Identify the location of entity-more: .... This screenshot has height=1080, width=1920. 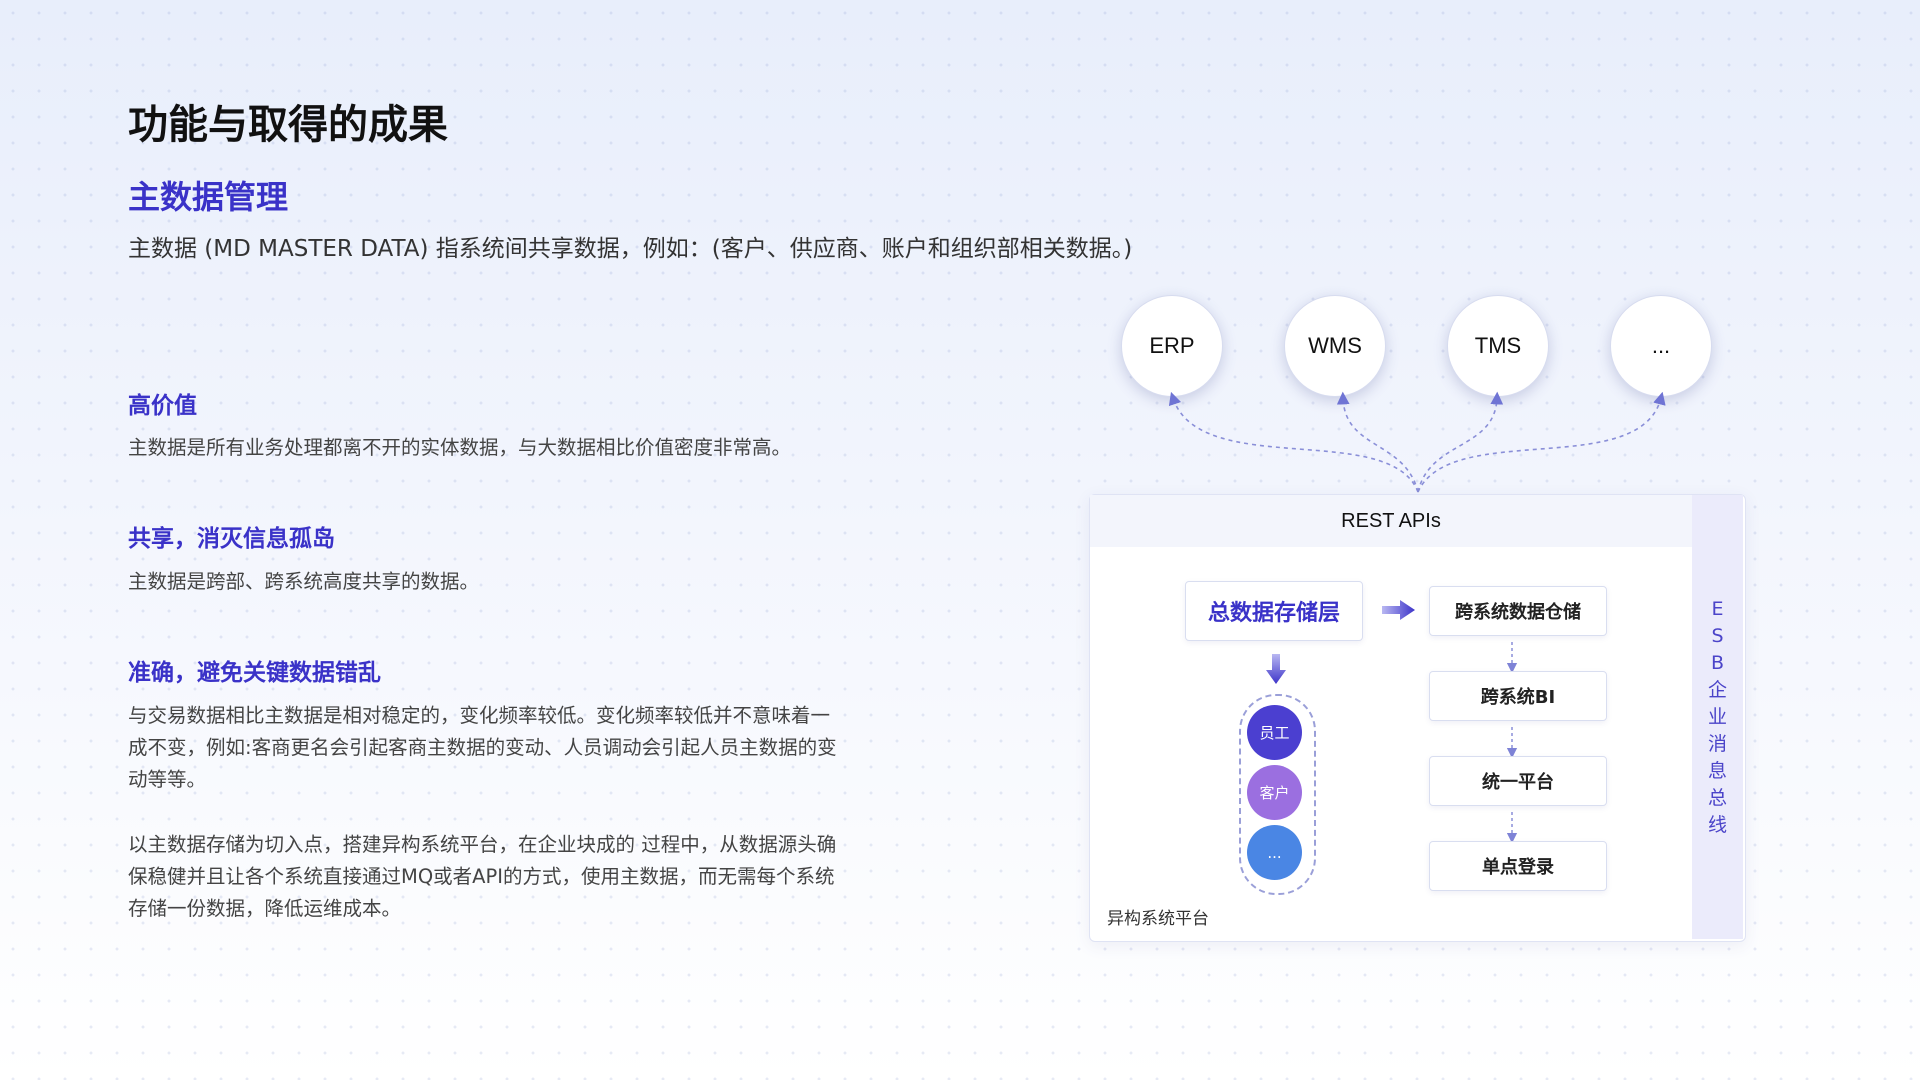
(1274, 852).